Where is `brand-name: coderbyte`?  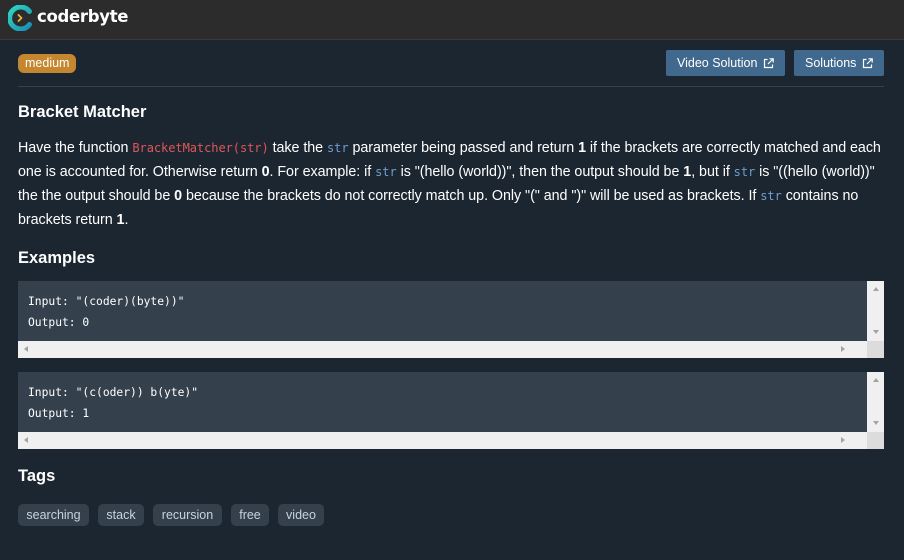 brand-name: coderbyte is located at coordinates (83, 16).